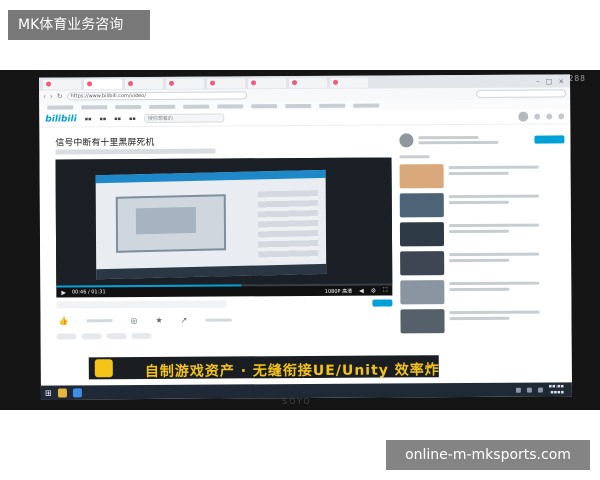 Image resolution: width=600 pixels, height=480 pixels. Describe the element at coordinates (135, 151) in the screenshot. I see `video-meta` at that location.